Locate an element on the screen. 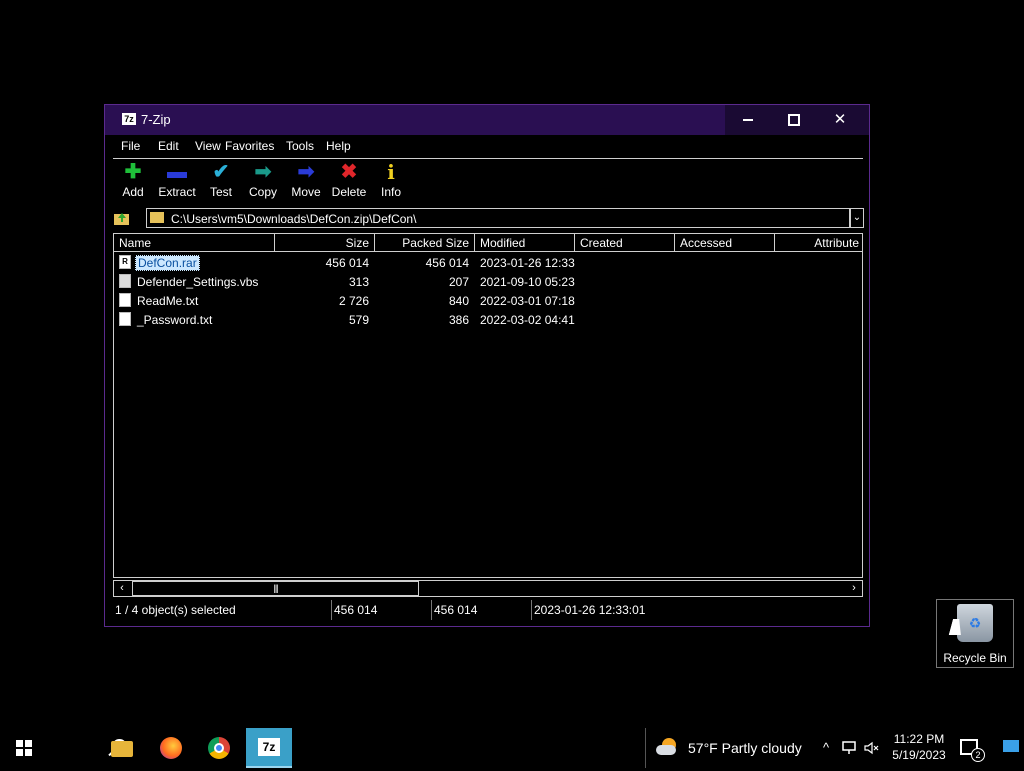 Image resolution: width=1024 pixels, height=771 pixels. close-button: ✕ is located at coordinates (840, 120).